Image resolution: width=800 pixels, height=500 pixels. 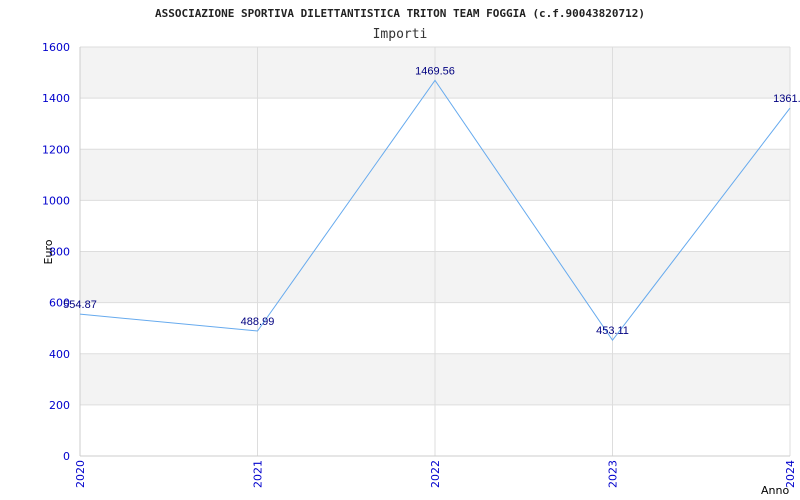 What do you see at coordinates (258, 474) in the screenshot?
I see `x-tick-label: 2021` at bounding box center [258, 474].